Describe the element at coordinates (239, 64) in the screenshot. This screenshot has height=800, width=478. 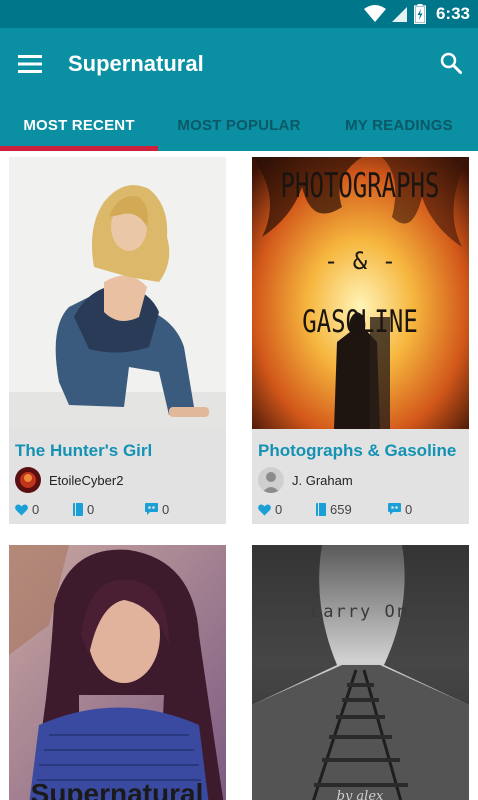
I see `app-bar: Supernatural` at that location.